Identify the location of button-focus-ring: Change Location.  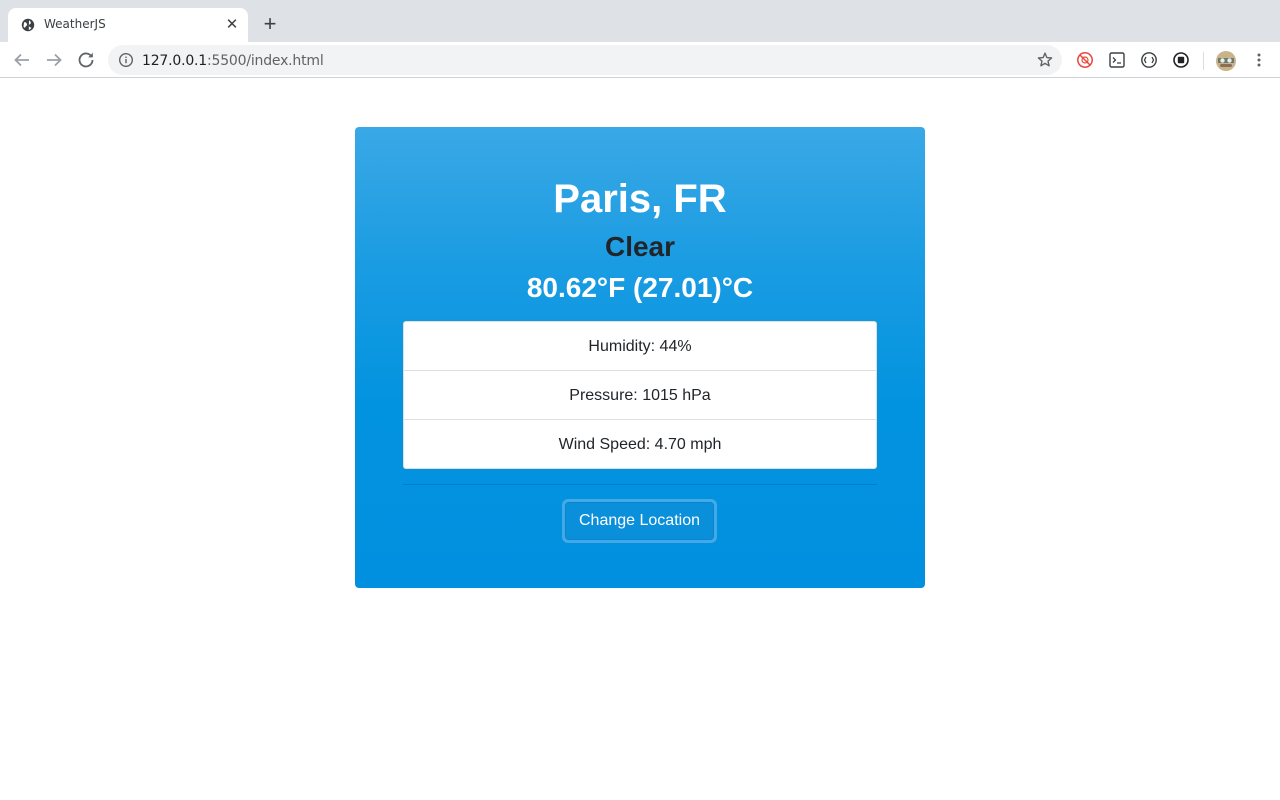
(639, 521).